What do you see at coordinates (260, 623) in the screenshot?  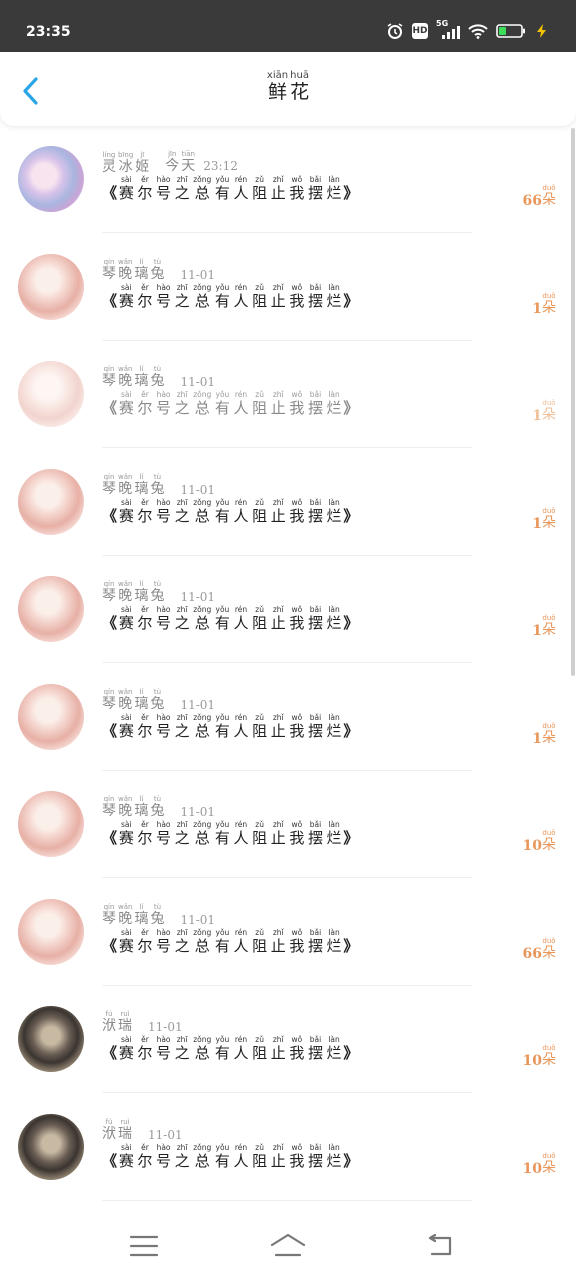 I see `char: 阻` at bounding box center [260, 623].